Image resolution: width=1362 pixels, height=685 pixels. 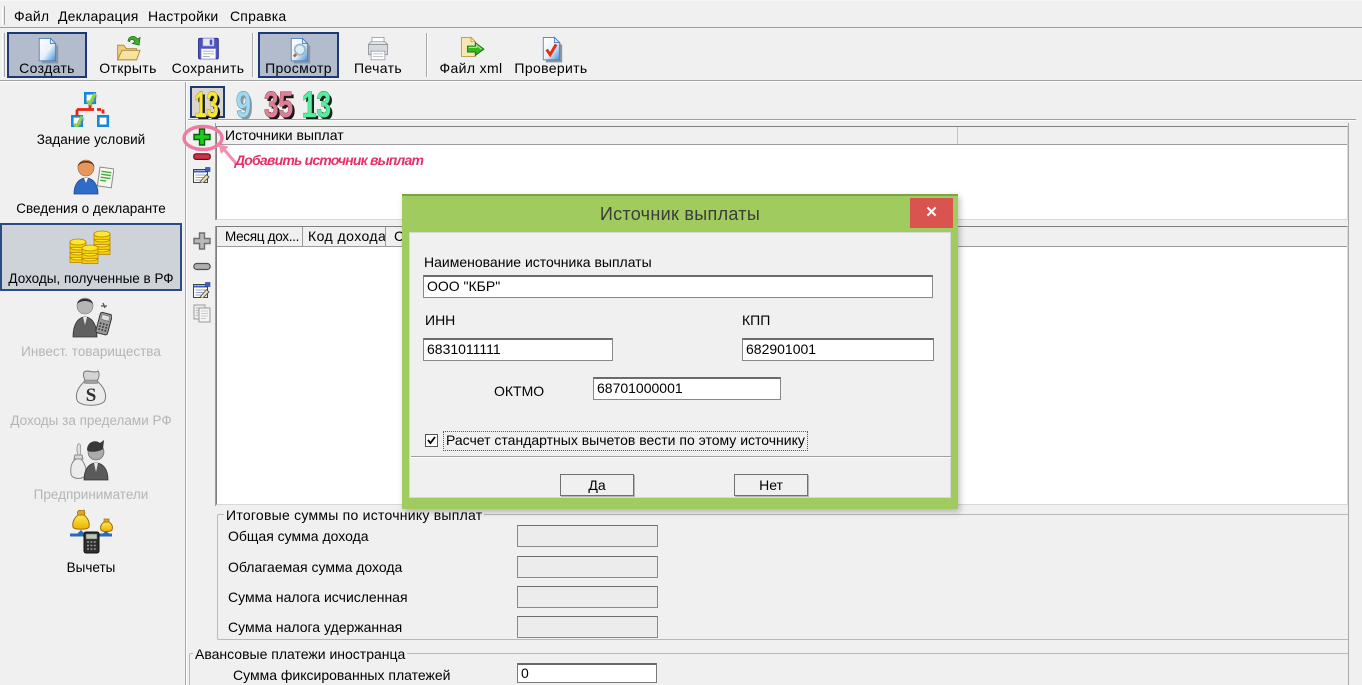 I want to click on svg-text: 9, so click(x=243, y=103).